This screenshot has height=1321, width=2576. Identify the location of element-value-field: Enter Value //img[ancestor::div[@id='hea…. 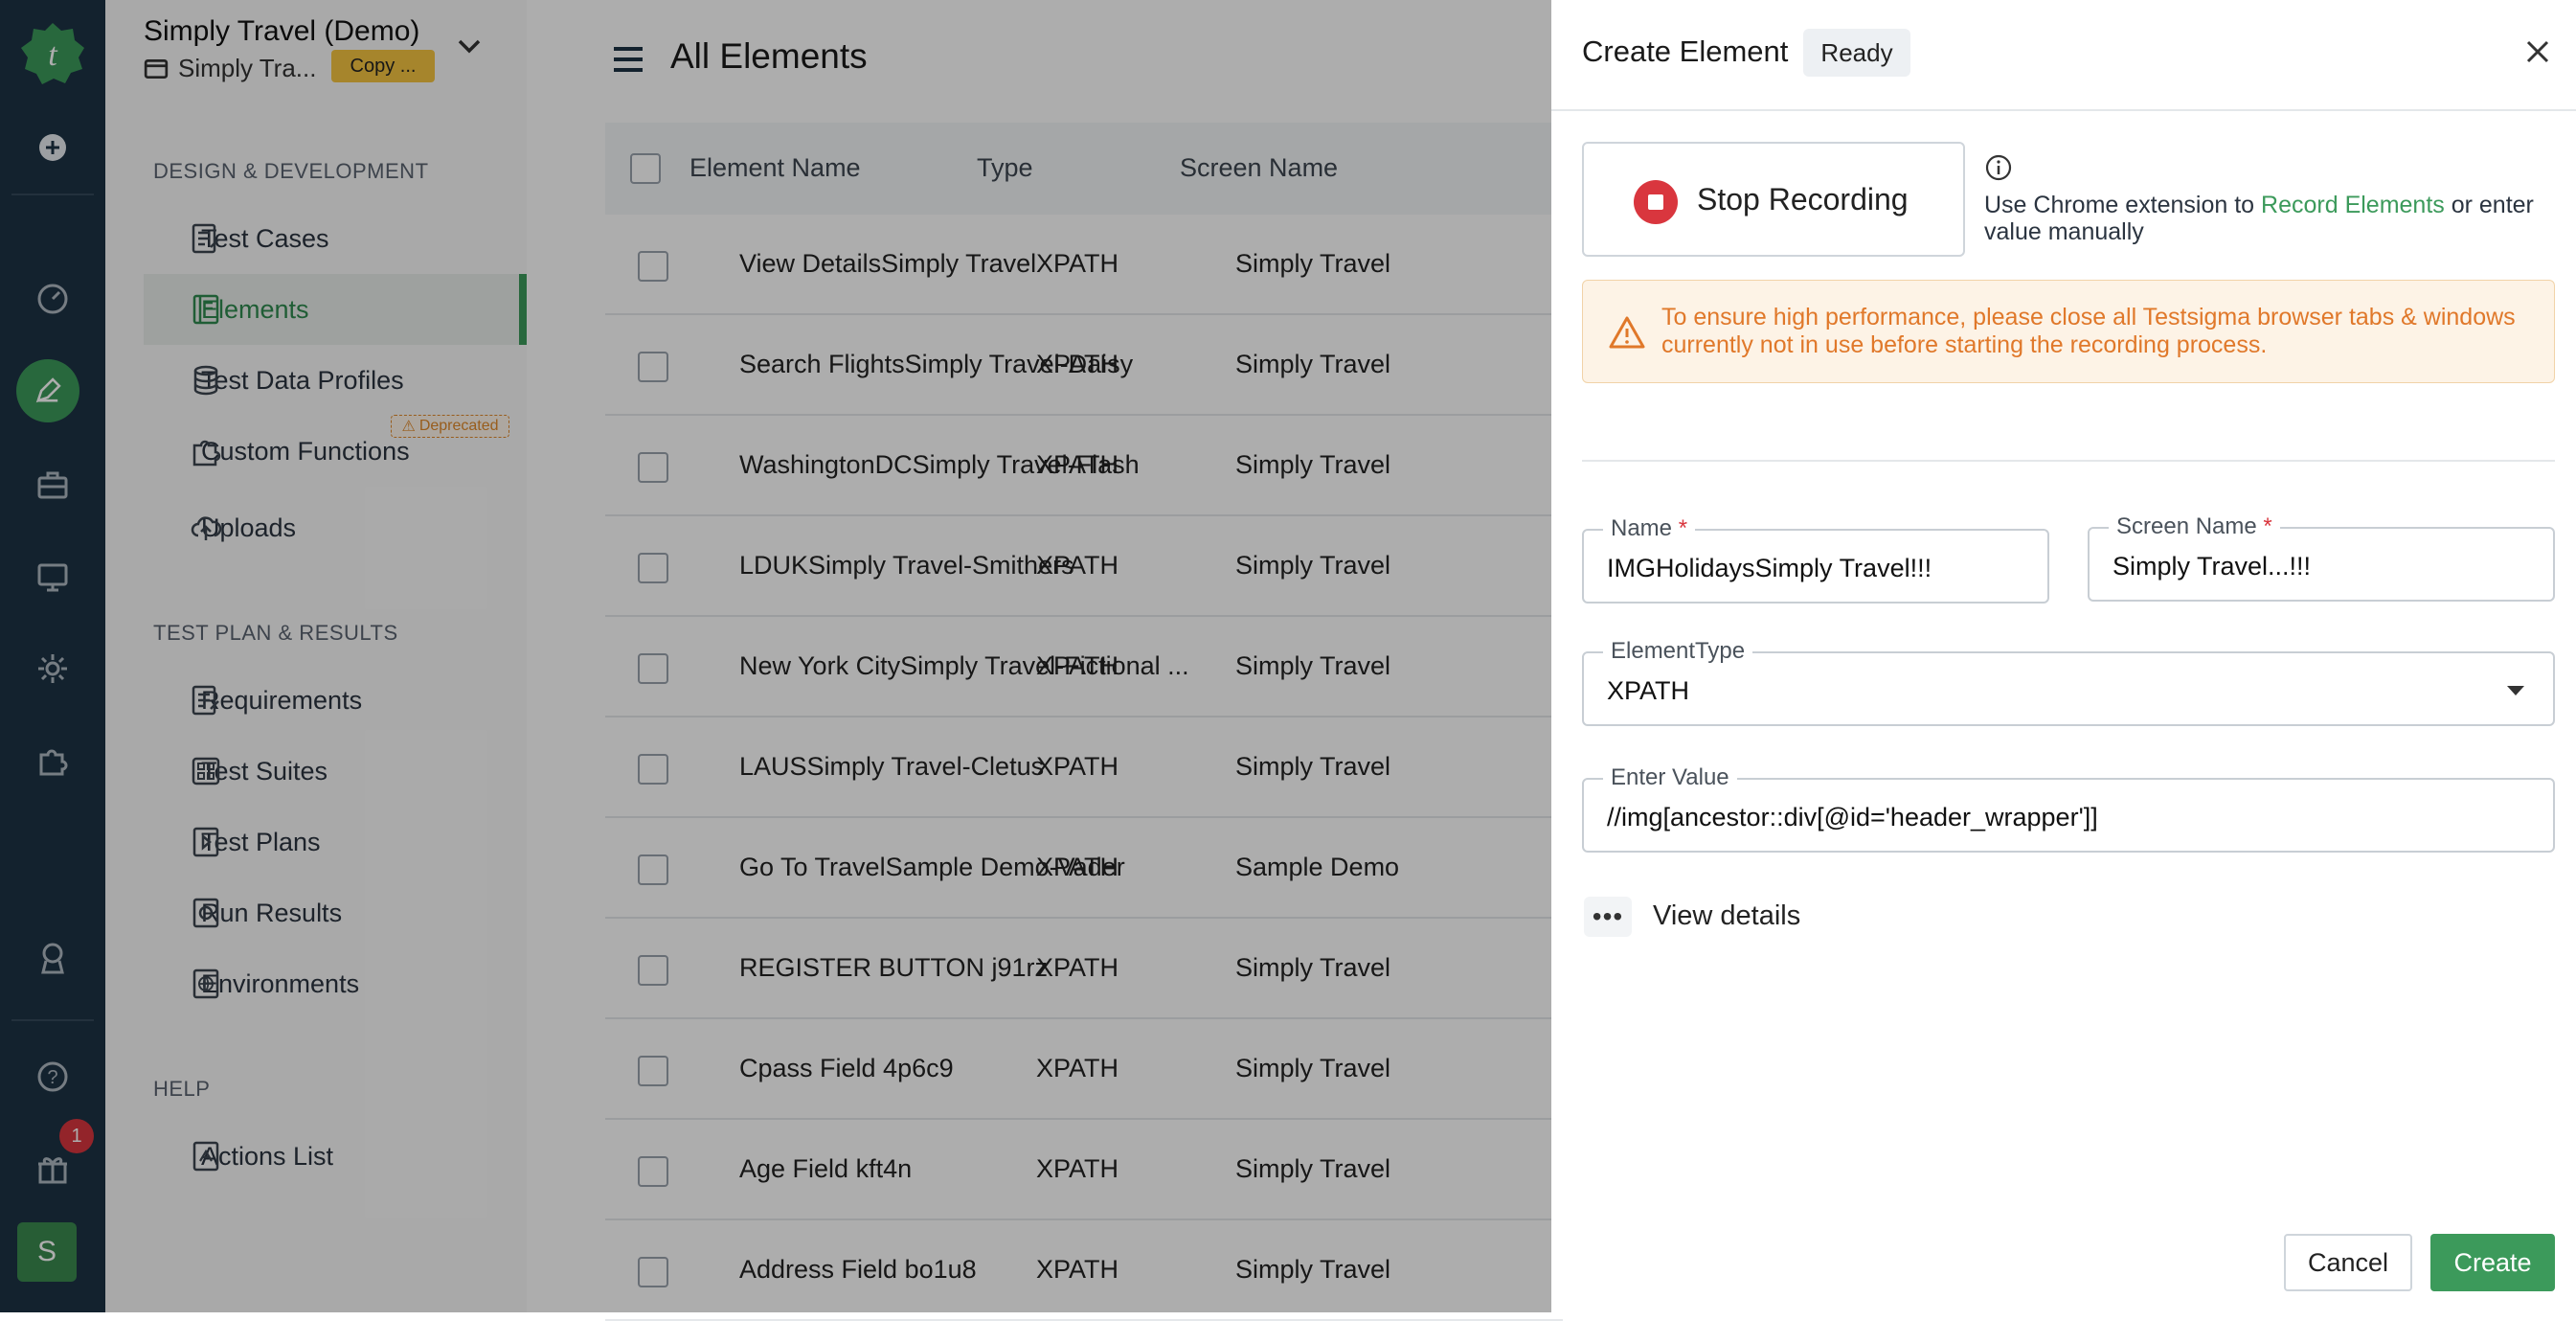
(2068, 808).